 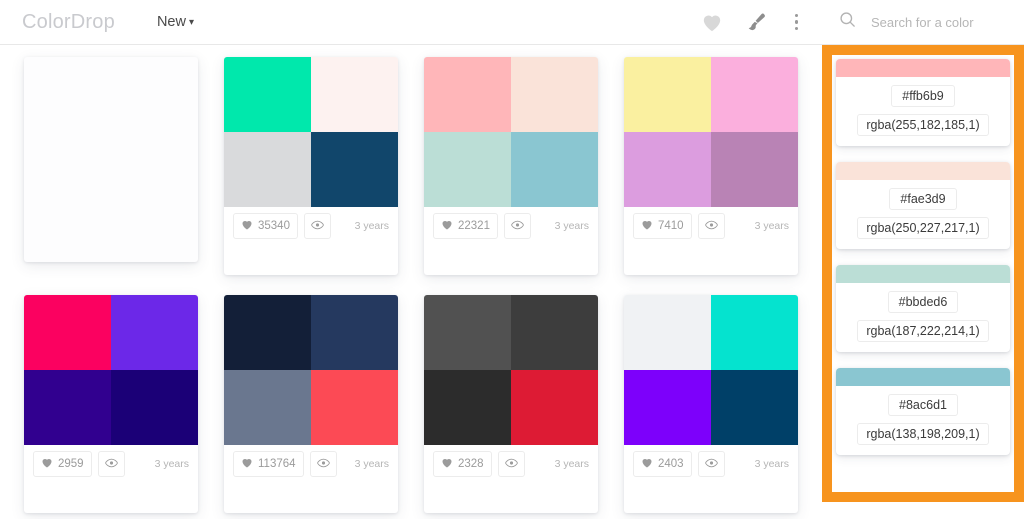 What do you see at coordinates (923, 434) in the screenshot?
I see `rgba-value: rgba(138,198,209,1)` at bounding box center [923, 434].